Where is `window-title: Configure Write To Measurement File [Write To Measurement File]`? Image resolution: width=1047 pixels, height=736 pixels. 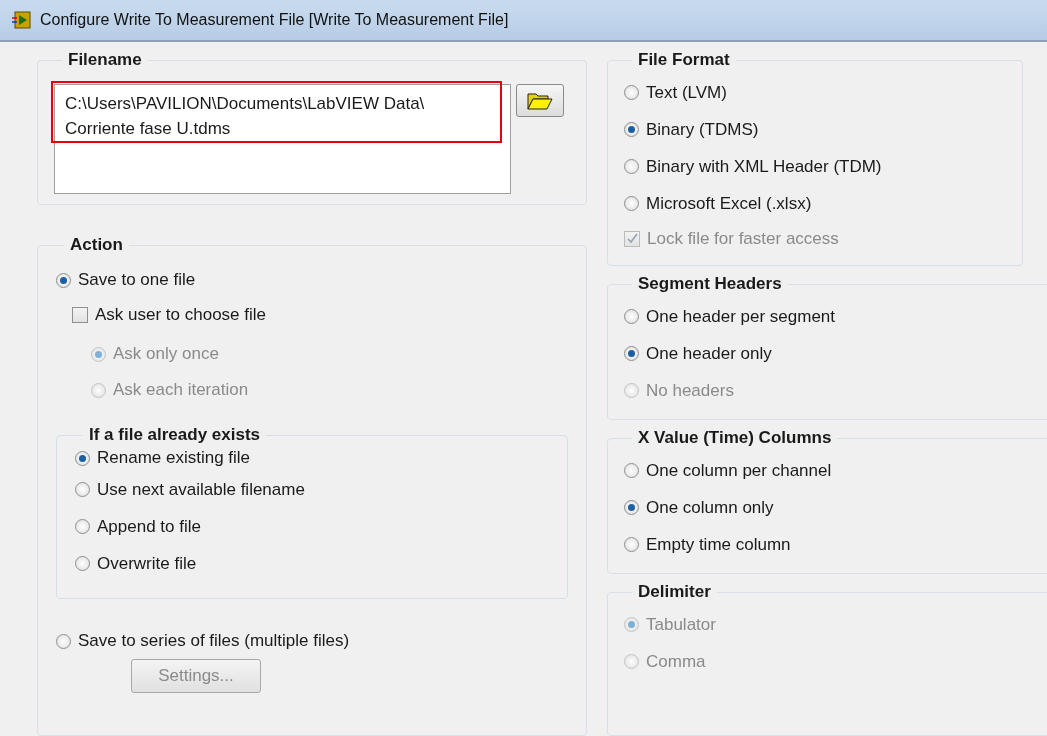 window-title: Configure Write To Measurement File [Write To Measurement File] is located at coordinates (274, 20).